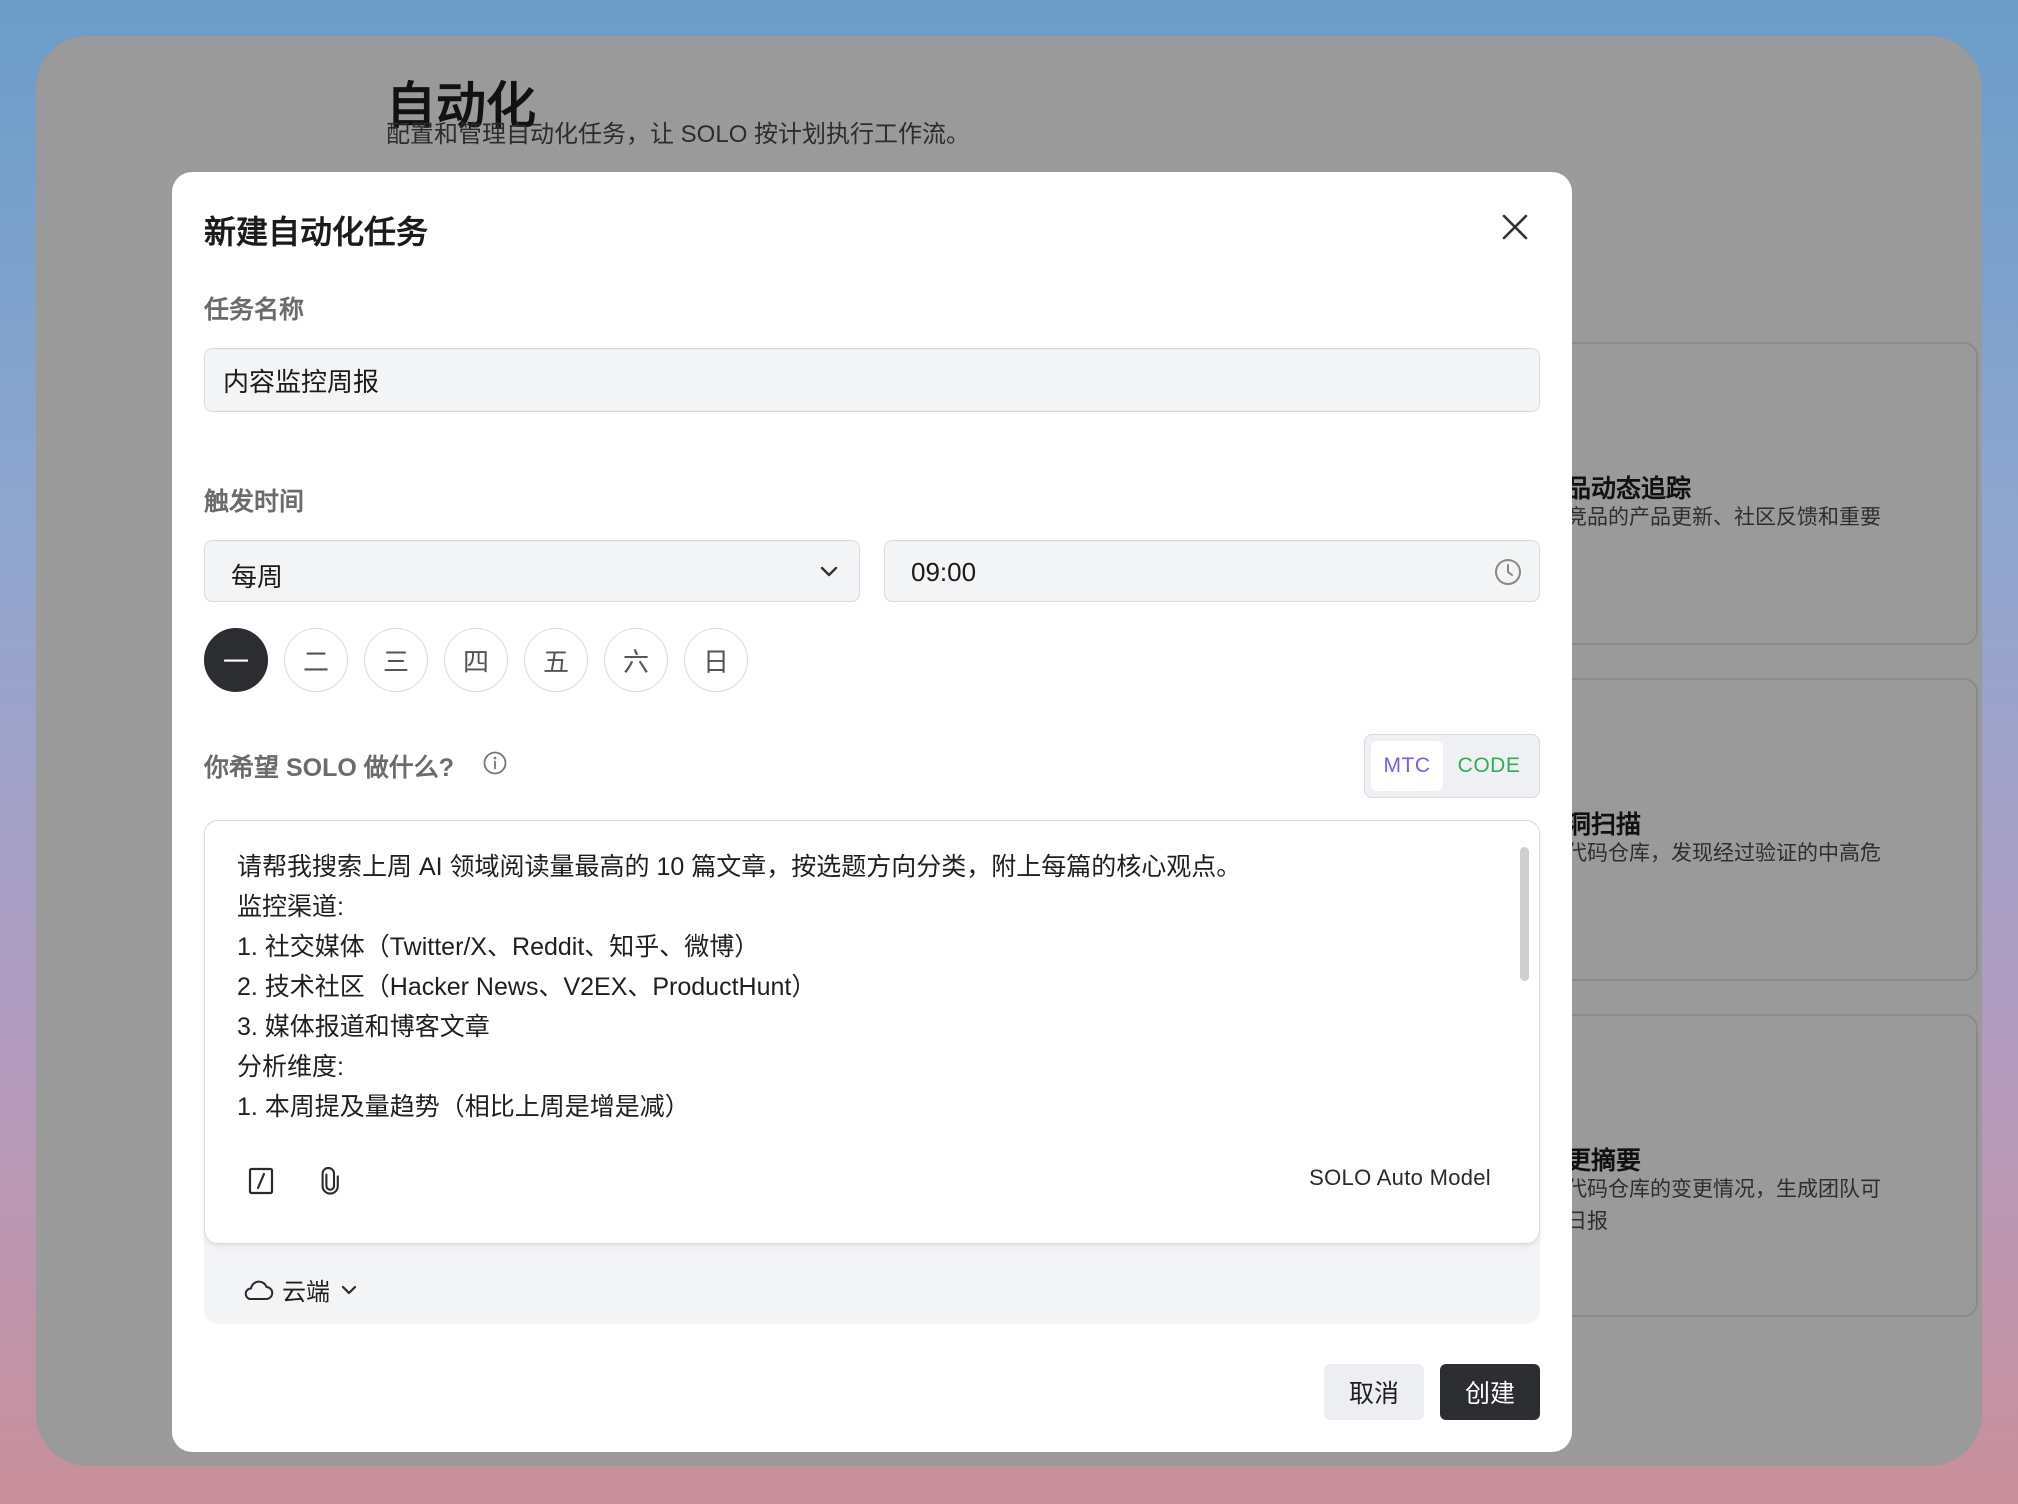  I want to click on card-title: 更摘要, so click(1604, 1161).